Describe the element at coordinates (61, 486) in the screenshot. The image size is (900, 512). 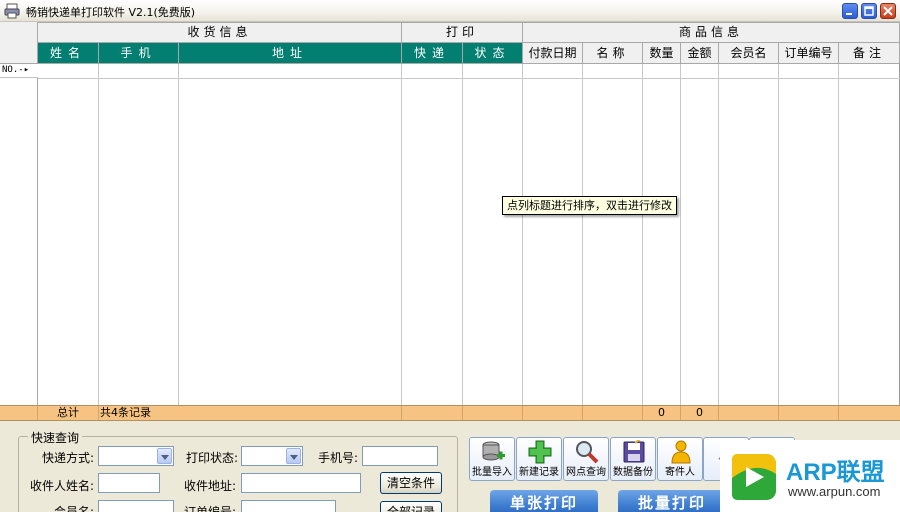
I see `receiver-name-label: 收件人姓名:` at that location.